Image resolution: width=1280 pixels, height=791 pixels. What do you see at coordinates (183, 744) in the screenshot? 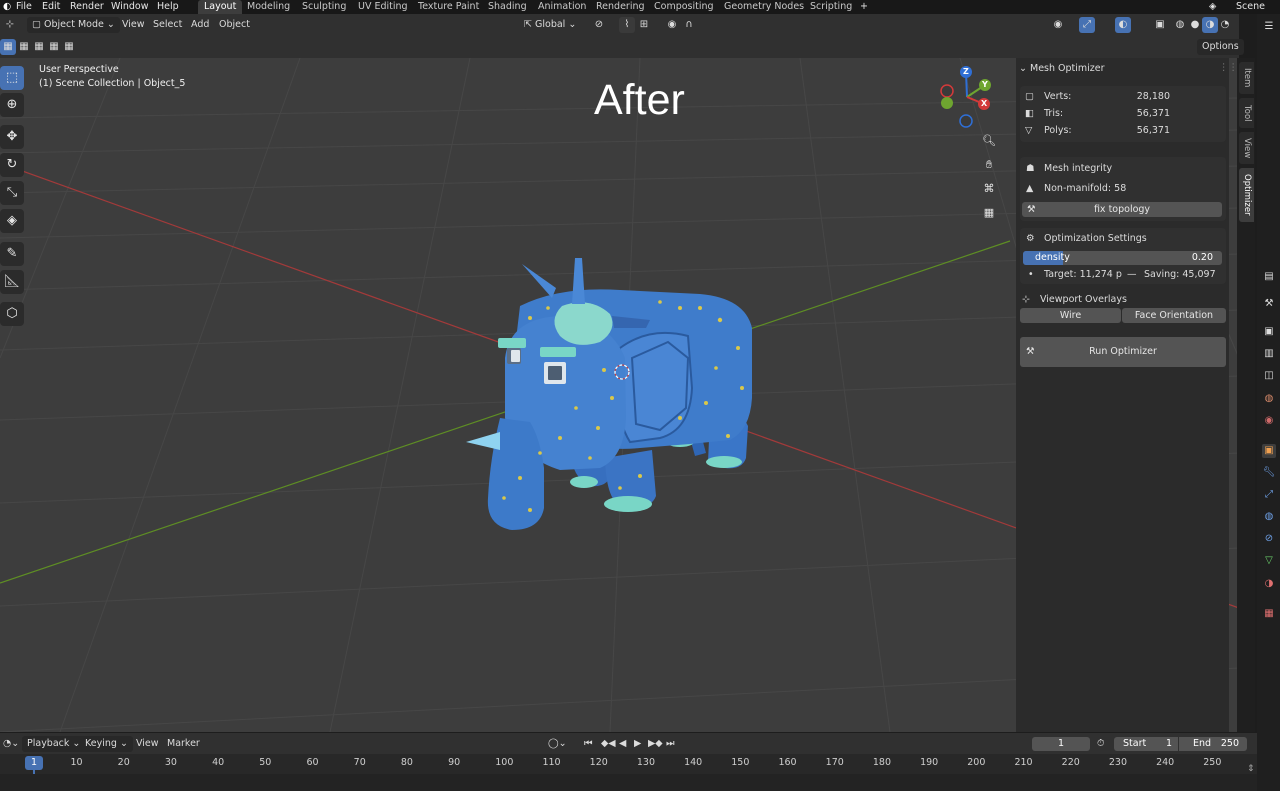
I see `marker-menu: Marker` at bounding box center [183, 744].